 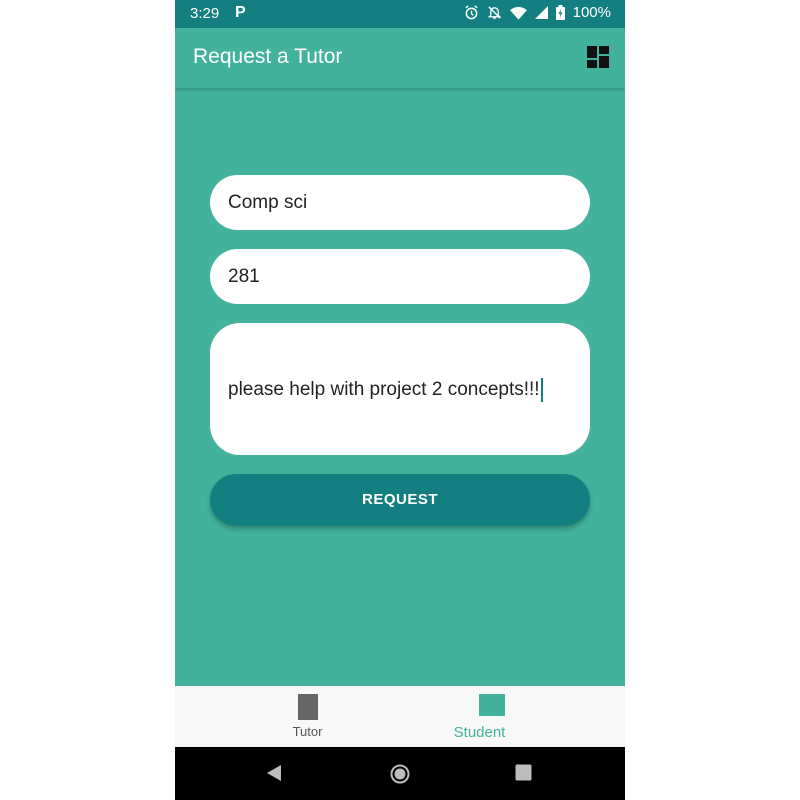 What do you see at coordinates (400, 276) in the screenshot?
I see `course-number-input: 281` at bounding box center [400, 276].